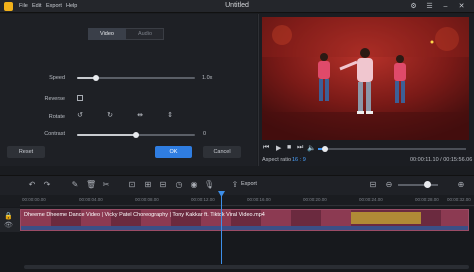 The width and height of the screenshot is (474, 272). Describe the element at coordinates (203, 199) in the screenshot. I see `ruler-tick: 00:00:12.00` at that location.